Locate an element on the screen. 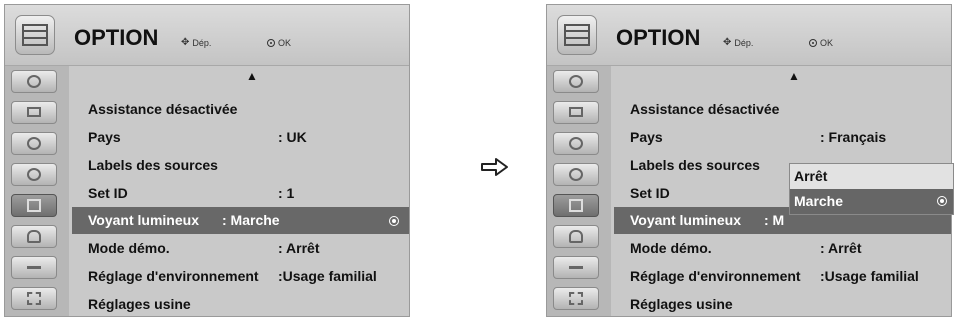  selected-list-item: Voyant lumineux: Marche is located at coordinates (240, 220).